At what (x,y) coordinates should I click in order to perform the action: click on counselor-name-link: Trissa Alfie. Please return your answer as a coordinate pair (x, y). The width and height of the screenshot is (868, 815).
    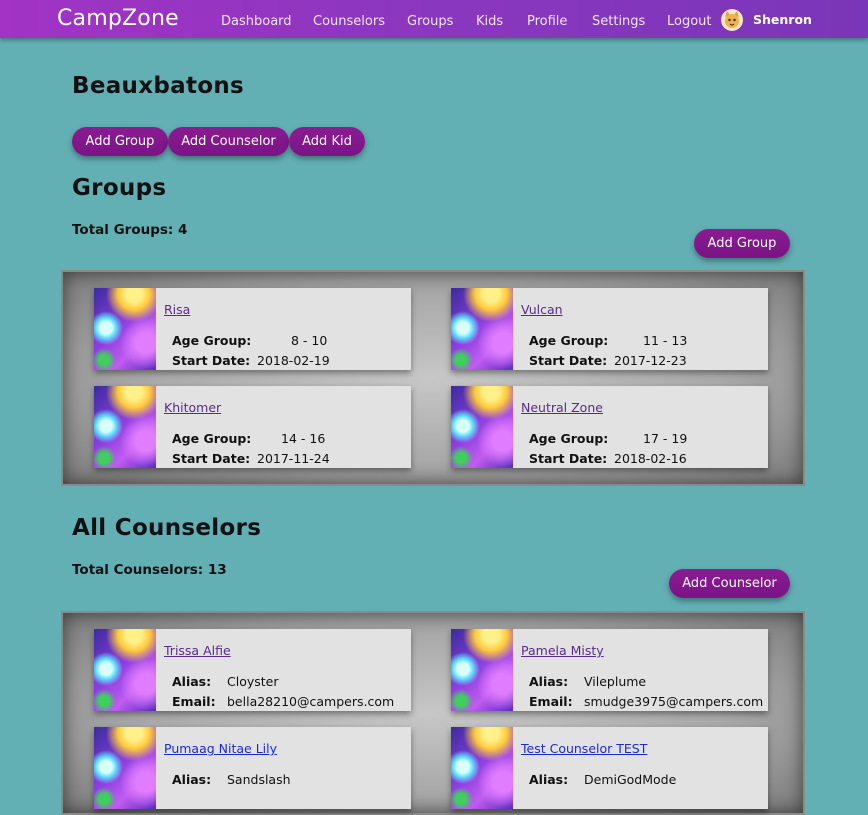
    Looking at the image, I should click on (197, 650).